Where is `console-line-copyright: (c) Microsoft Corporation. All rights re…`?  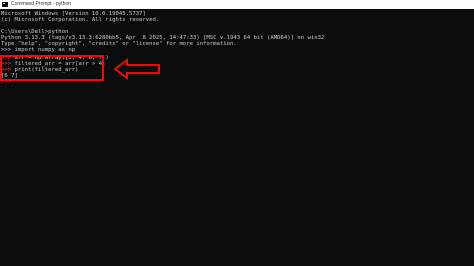
console-line-copyright: (c) Microsoft Corporation. All rights re… is located at coordinates (80, 20).